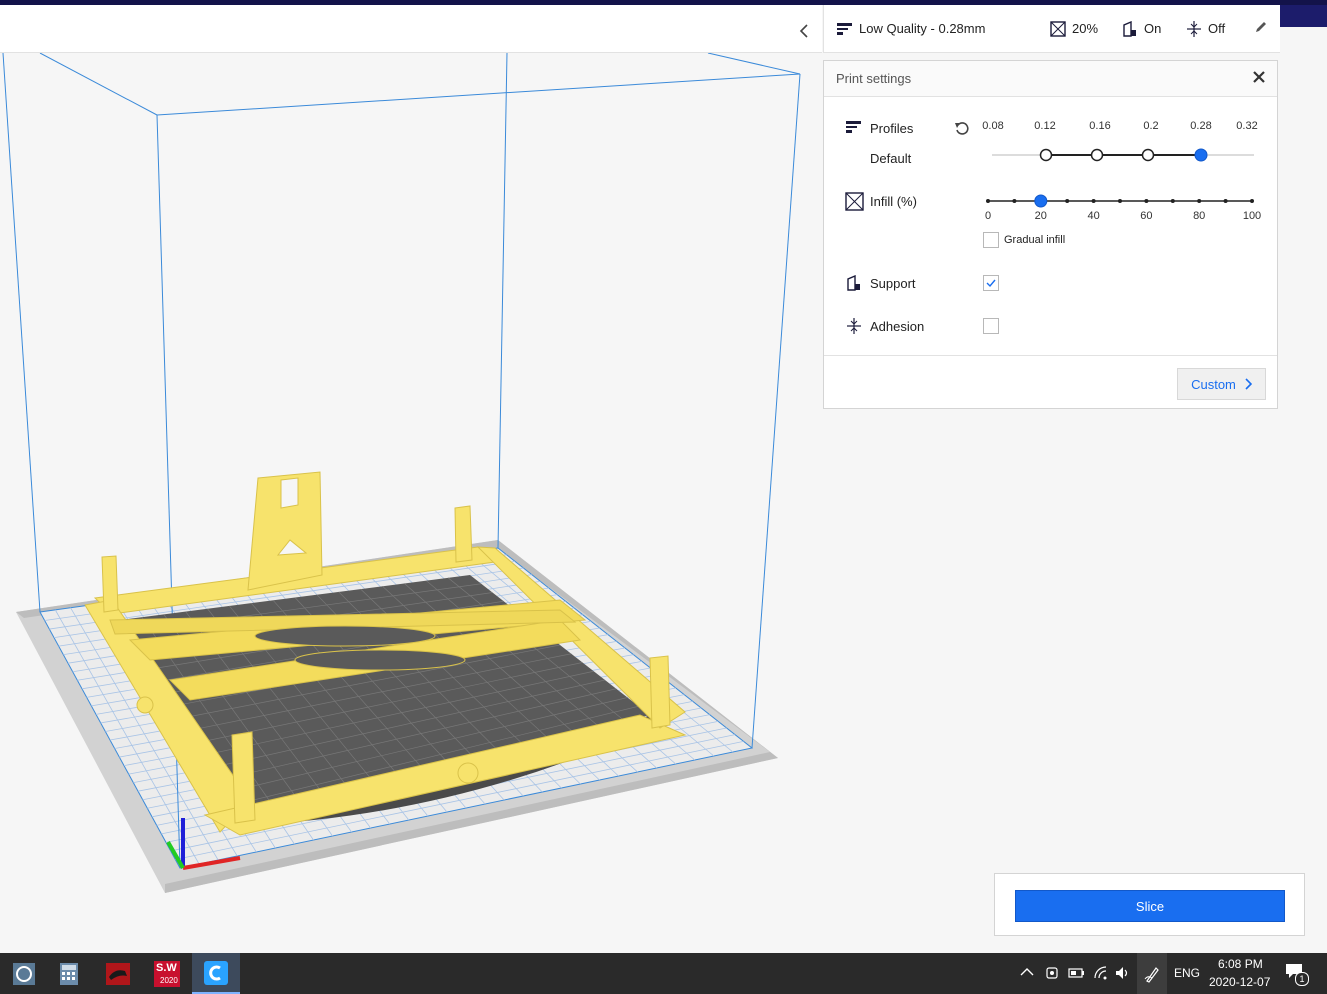  What do you see at coordinates (993, 126) in the screenshot?
I see `layer-height-tick: 0.08` at bounding box center [993, 126].